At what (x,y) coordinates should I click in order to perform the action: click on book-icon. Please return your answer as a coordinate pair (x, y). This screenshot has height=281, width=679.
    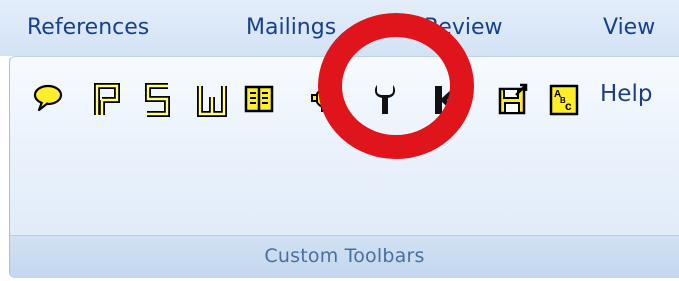
    Looking at the image, I should click on (259, 100).